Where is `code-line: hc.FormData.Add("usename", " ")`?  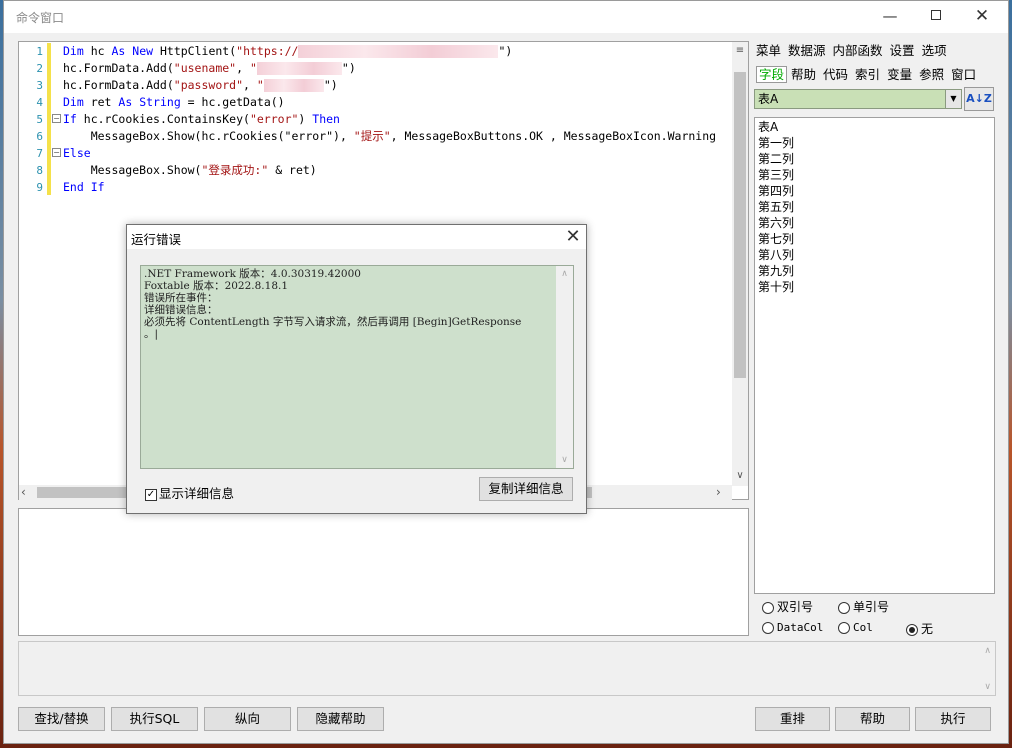 code-line: hc.FormData.Add("usename", " ") is located at coordinates (209, 68).